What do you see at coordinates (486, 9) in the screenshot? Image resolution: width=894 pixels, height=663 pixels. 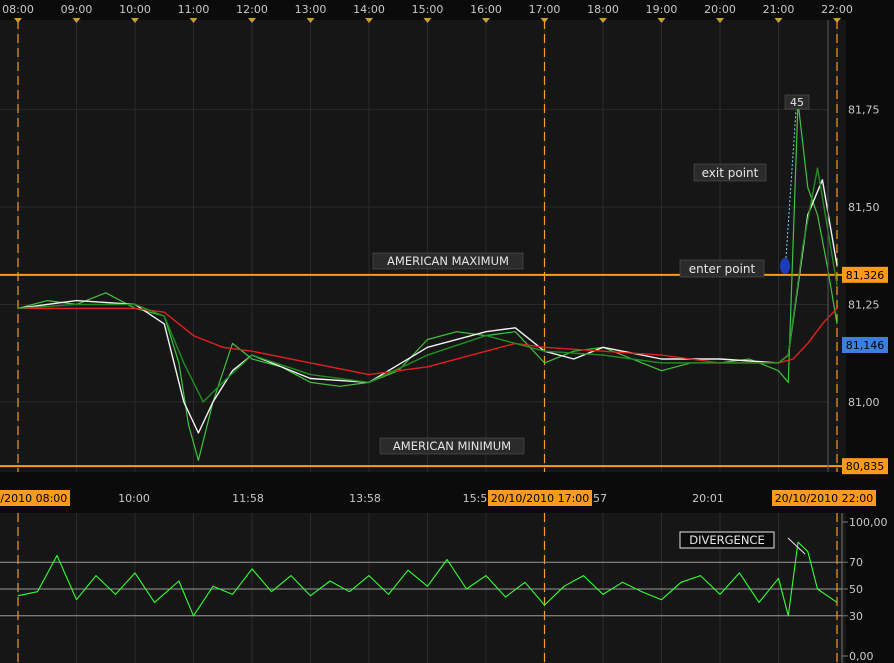 I see `top-time-tick: 16:00` at bounding box center [486, 9].